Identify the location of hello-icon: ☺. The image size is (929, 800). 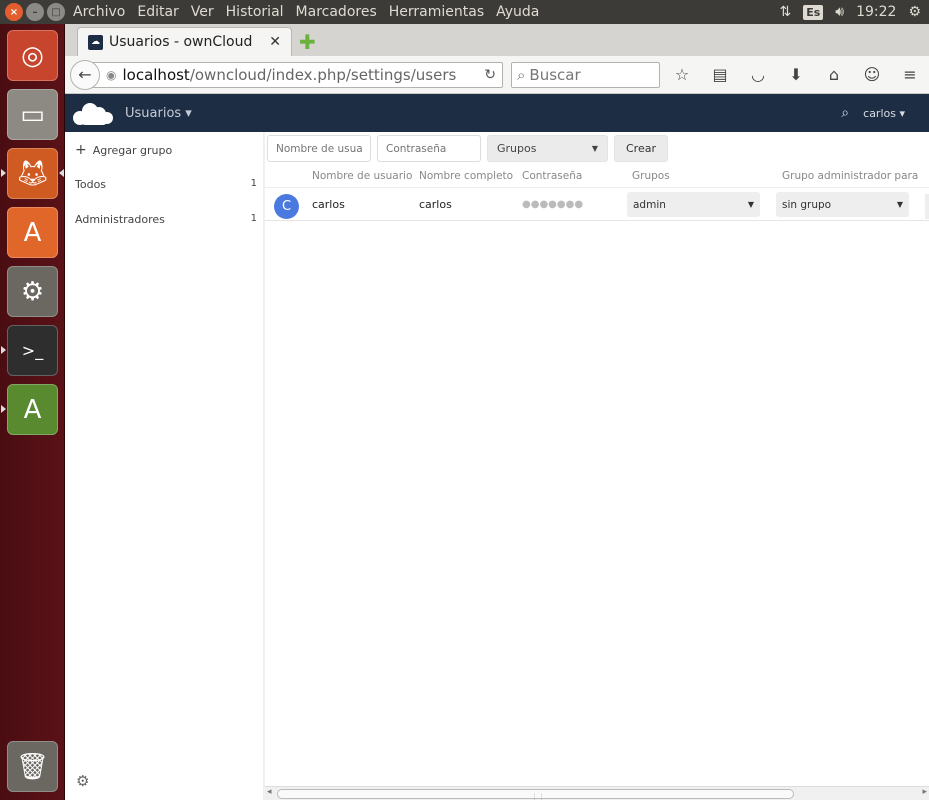
(872, 74).